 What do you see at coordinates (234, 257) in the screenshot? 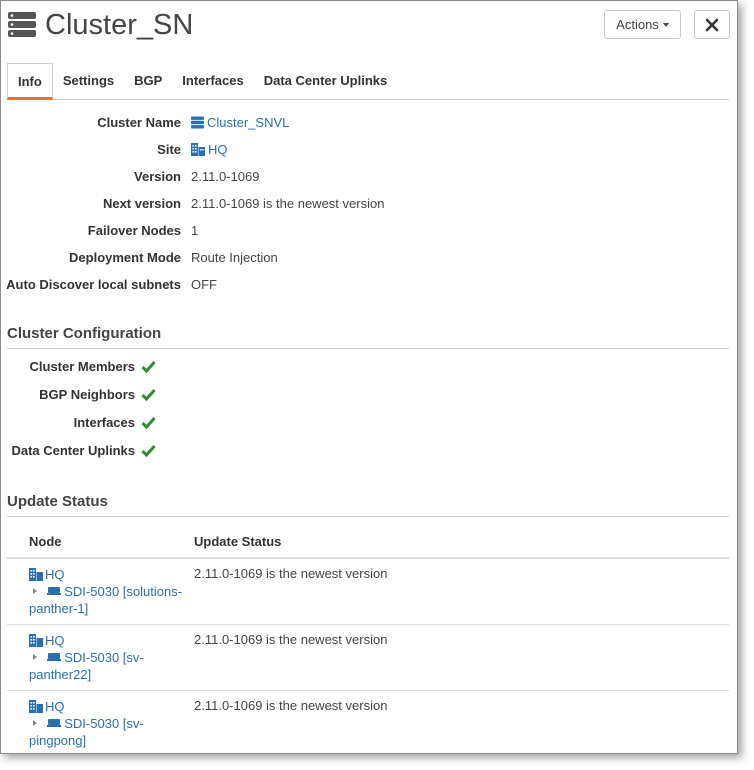
I see `deployment-mode-value: Route Injection` at bounding box center [234, 257].